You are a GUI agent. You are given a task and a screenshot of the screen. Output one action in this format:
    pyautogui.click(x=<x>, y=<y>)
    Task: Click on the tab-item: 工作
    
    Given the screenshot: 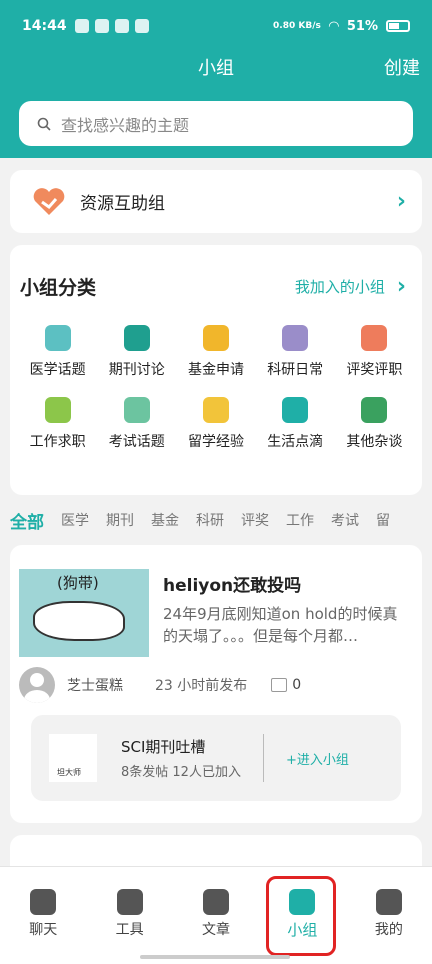 What is the action you would take?
    pyautogui.click(x=300, y=520)
    